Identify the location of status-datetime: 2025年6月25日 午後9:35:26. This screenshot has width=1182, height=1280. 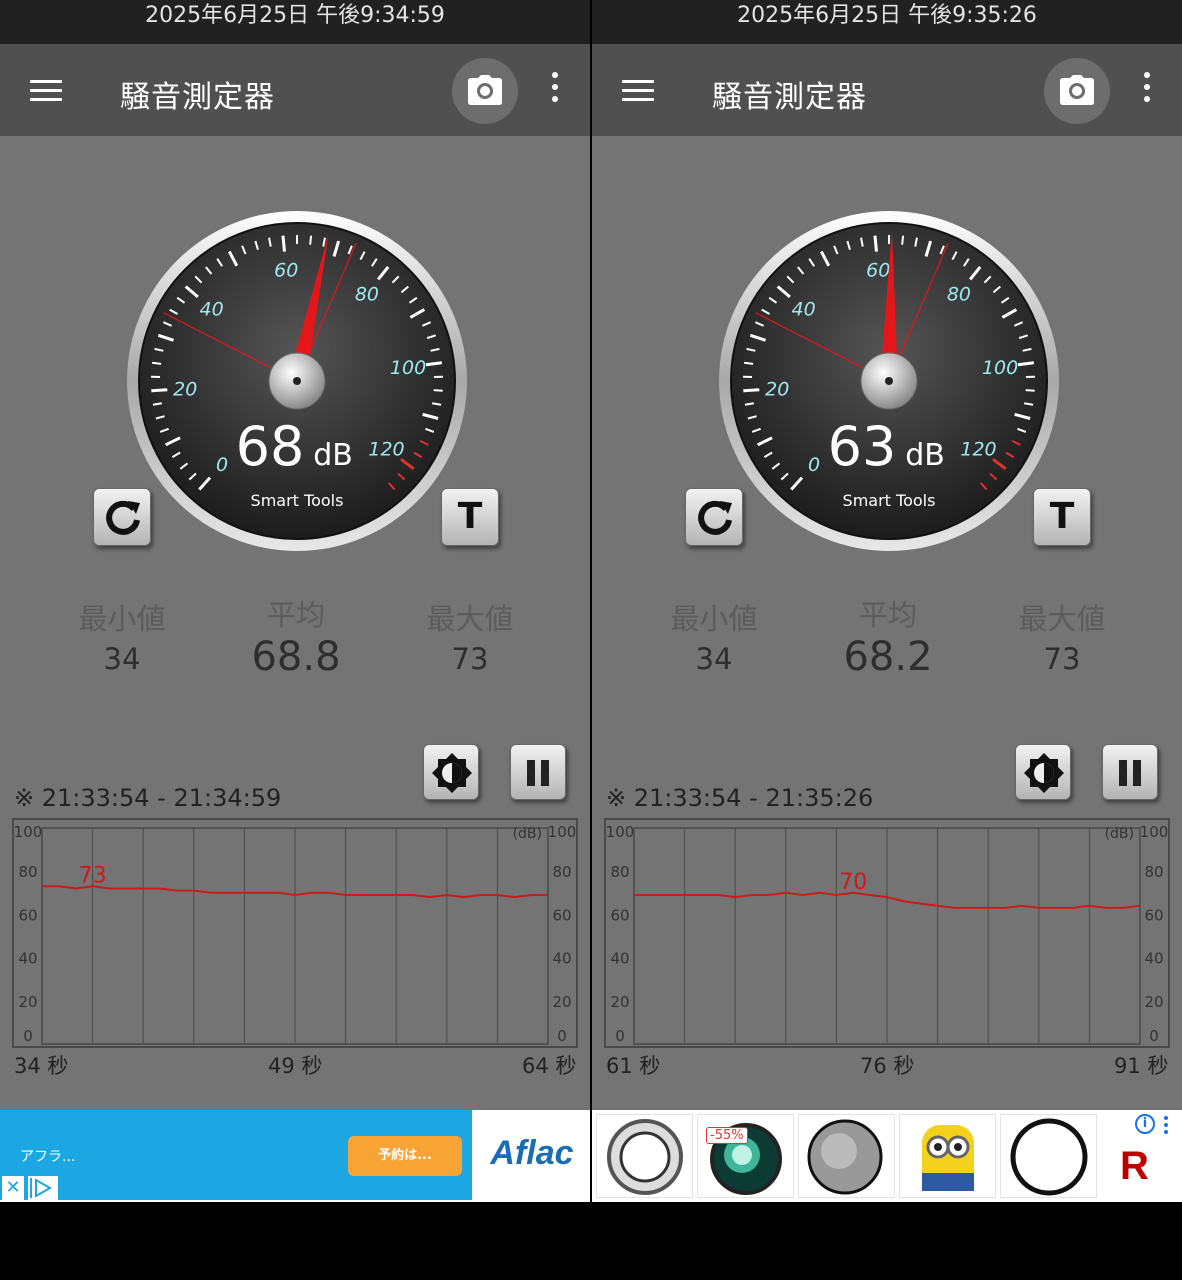
(887, 15).